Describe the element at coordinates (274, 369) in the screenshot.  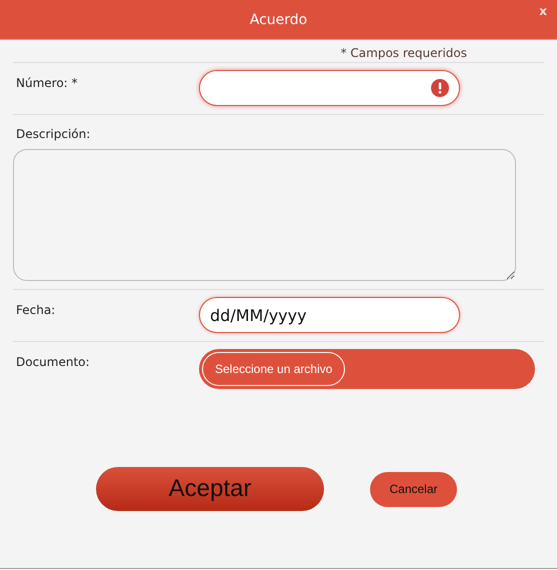
I see `choose-file-button: Seleccione un archivo` at that location.